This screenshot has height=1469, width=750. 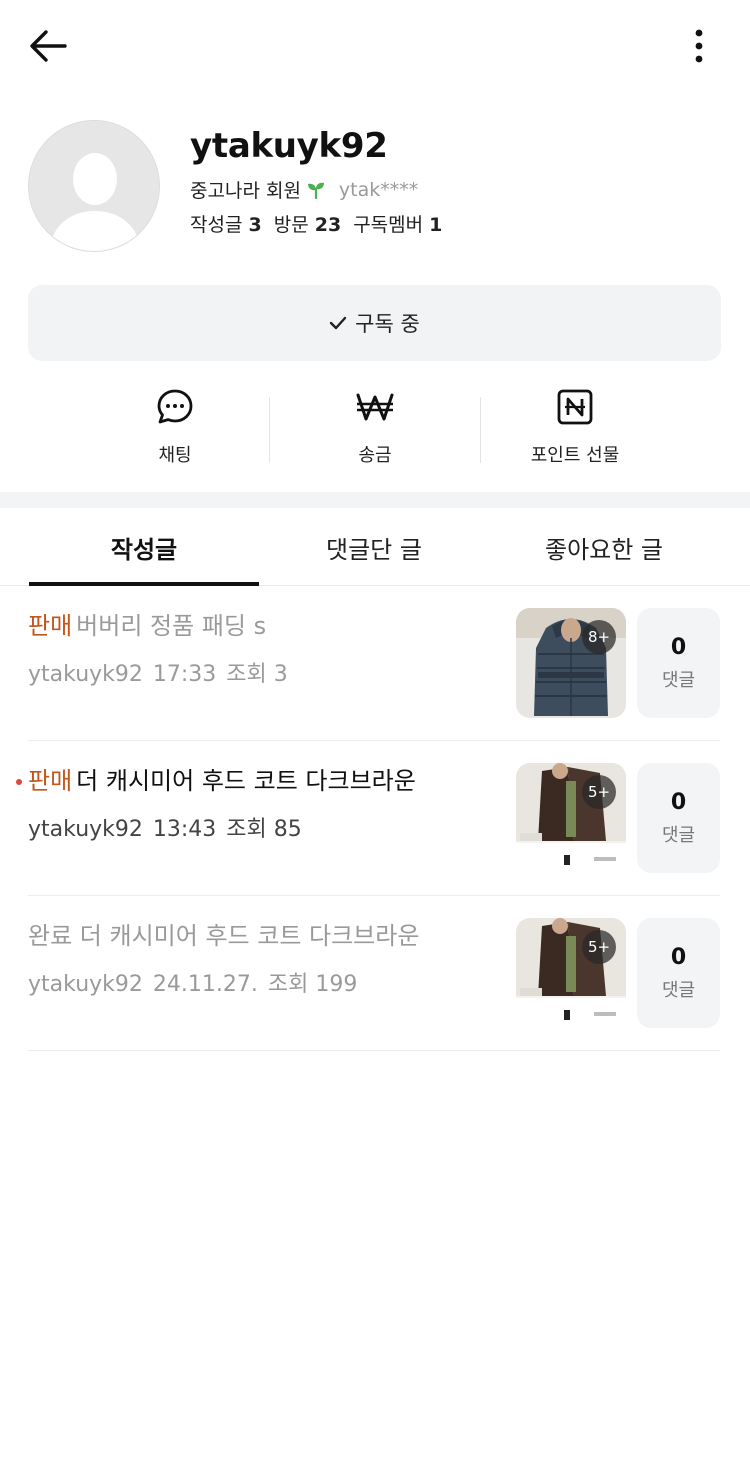 I want to click on post-item: 판매 버버리 정품 패딩 s ytakuyk92 17:33 조회 3 8+ 0 댓글, so click(x=374, y=663).